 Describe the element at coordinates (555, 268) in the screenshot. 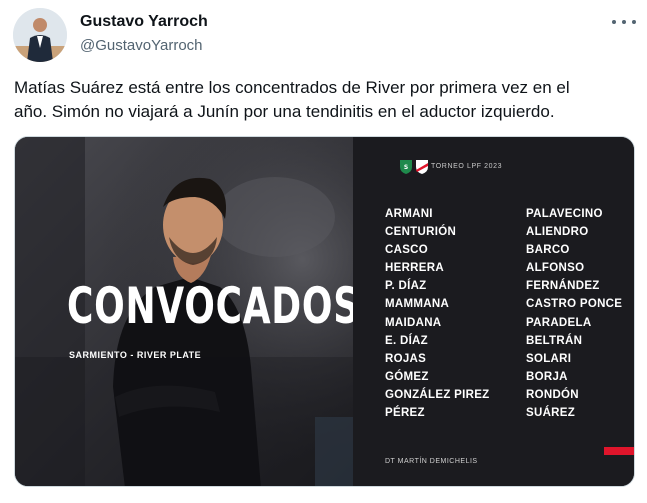

I see `list-item: ALFONSO` at that location.